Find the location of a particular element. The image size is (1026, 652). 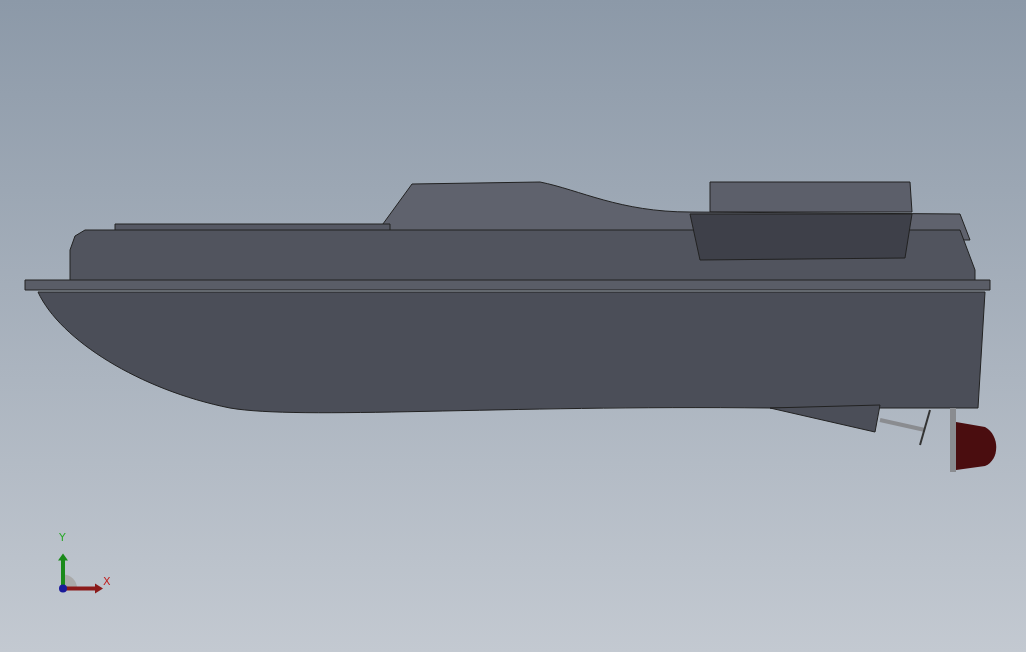

y-axis-label: Y is located at coordinates (62, 538).